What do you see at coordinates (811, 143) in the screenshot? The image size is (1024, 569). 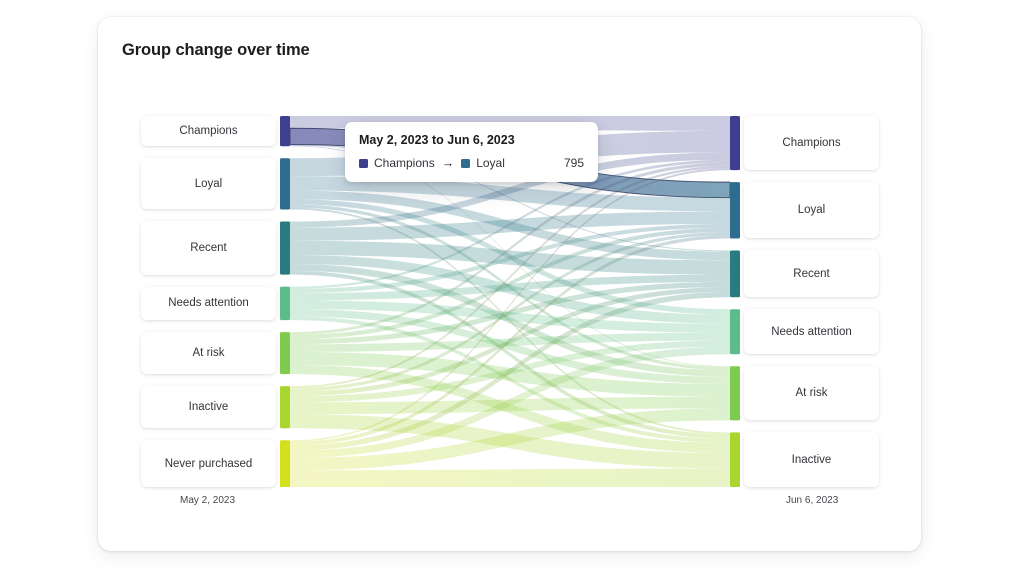 I see `node-label-right-champions: Champions` at bounding box center [811, 143].